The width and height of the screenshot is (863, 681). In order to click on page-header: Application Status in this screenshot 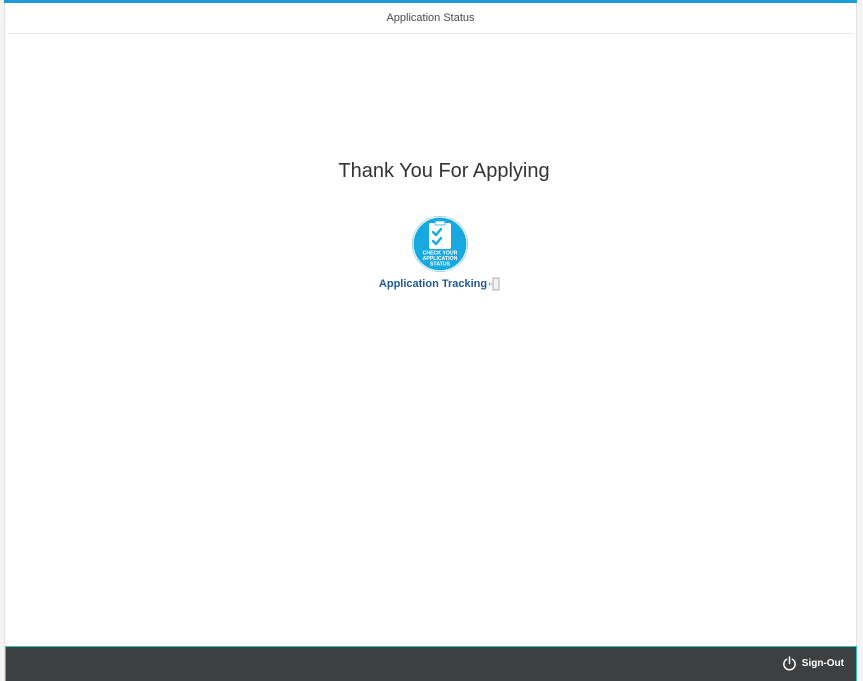, I will do `click(430, 18)`.